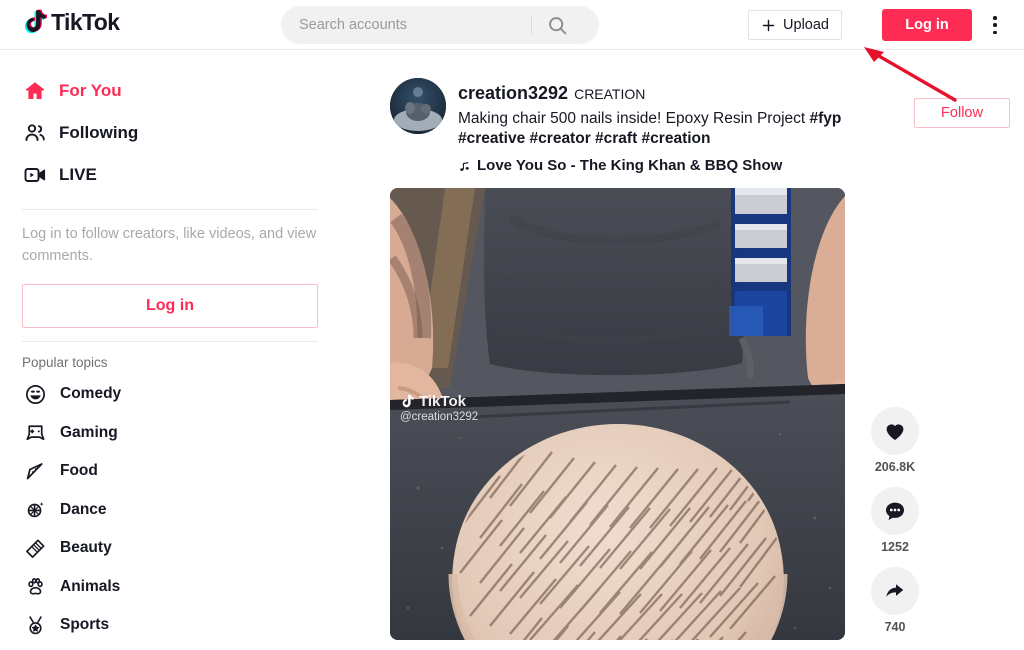  Describe the element at coordinates (895, 467) in the screenshot. I see `like-count: 206.8K` at that location.